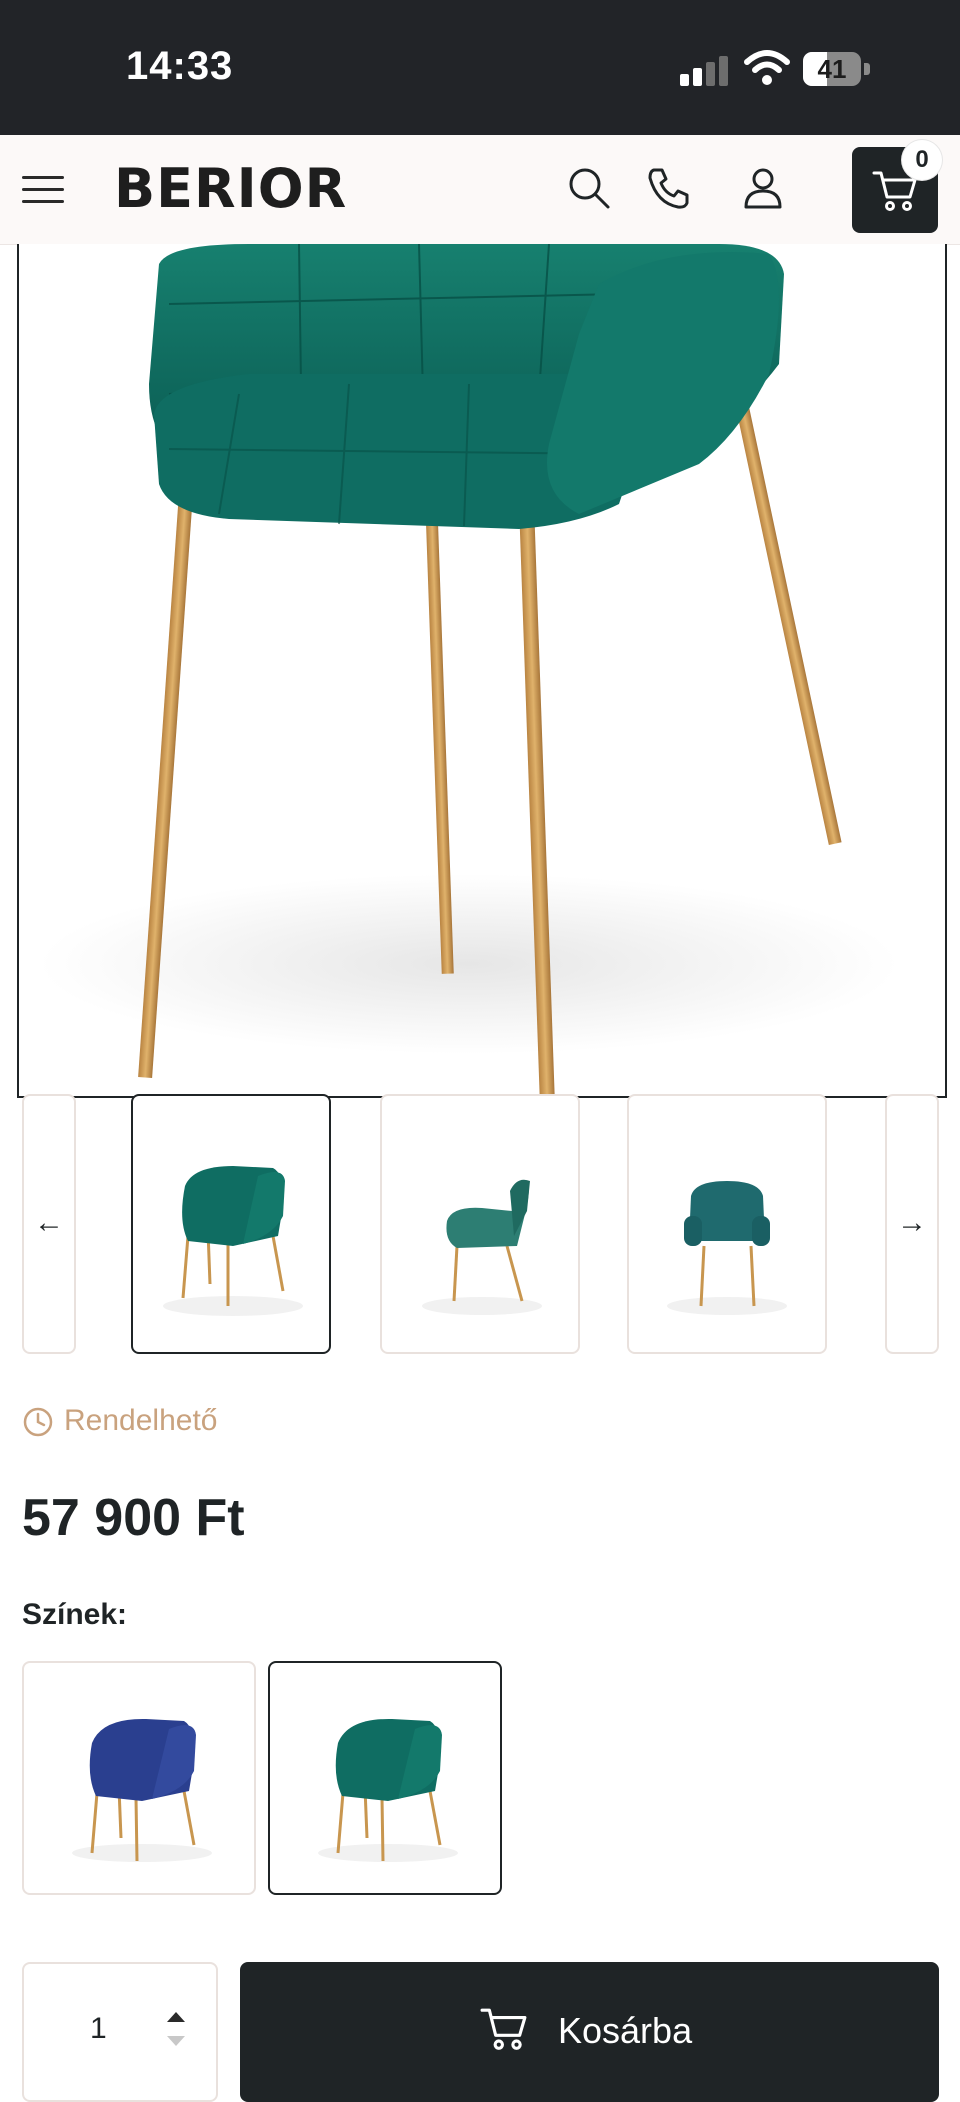 The image size is (960, 2102). I want to click on quantity-increase-icon, so click(176, 2017).